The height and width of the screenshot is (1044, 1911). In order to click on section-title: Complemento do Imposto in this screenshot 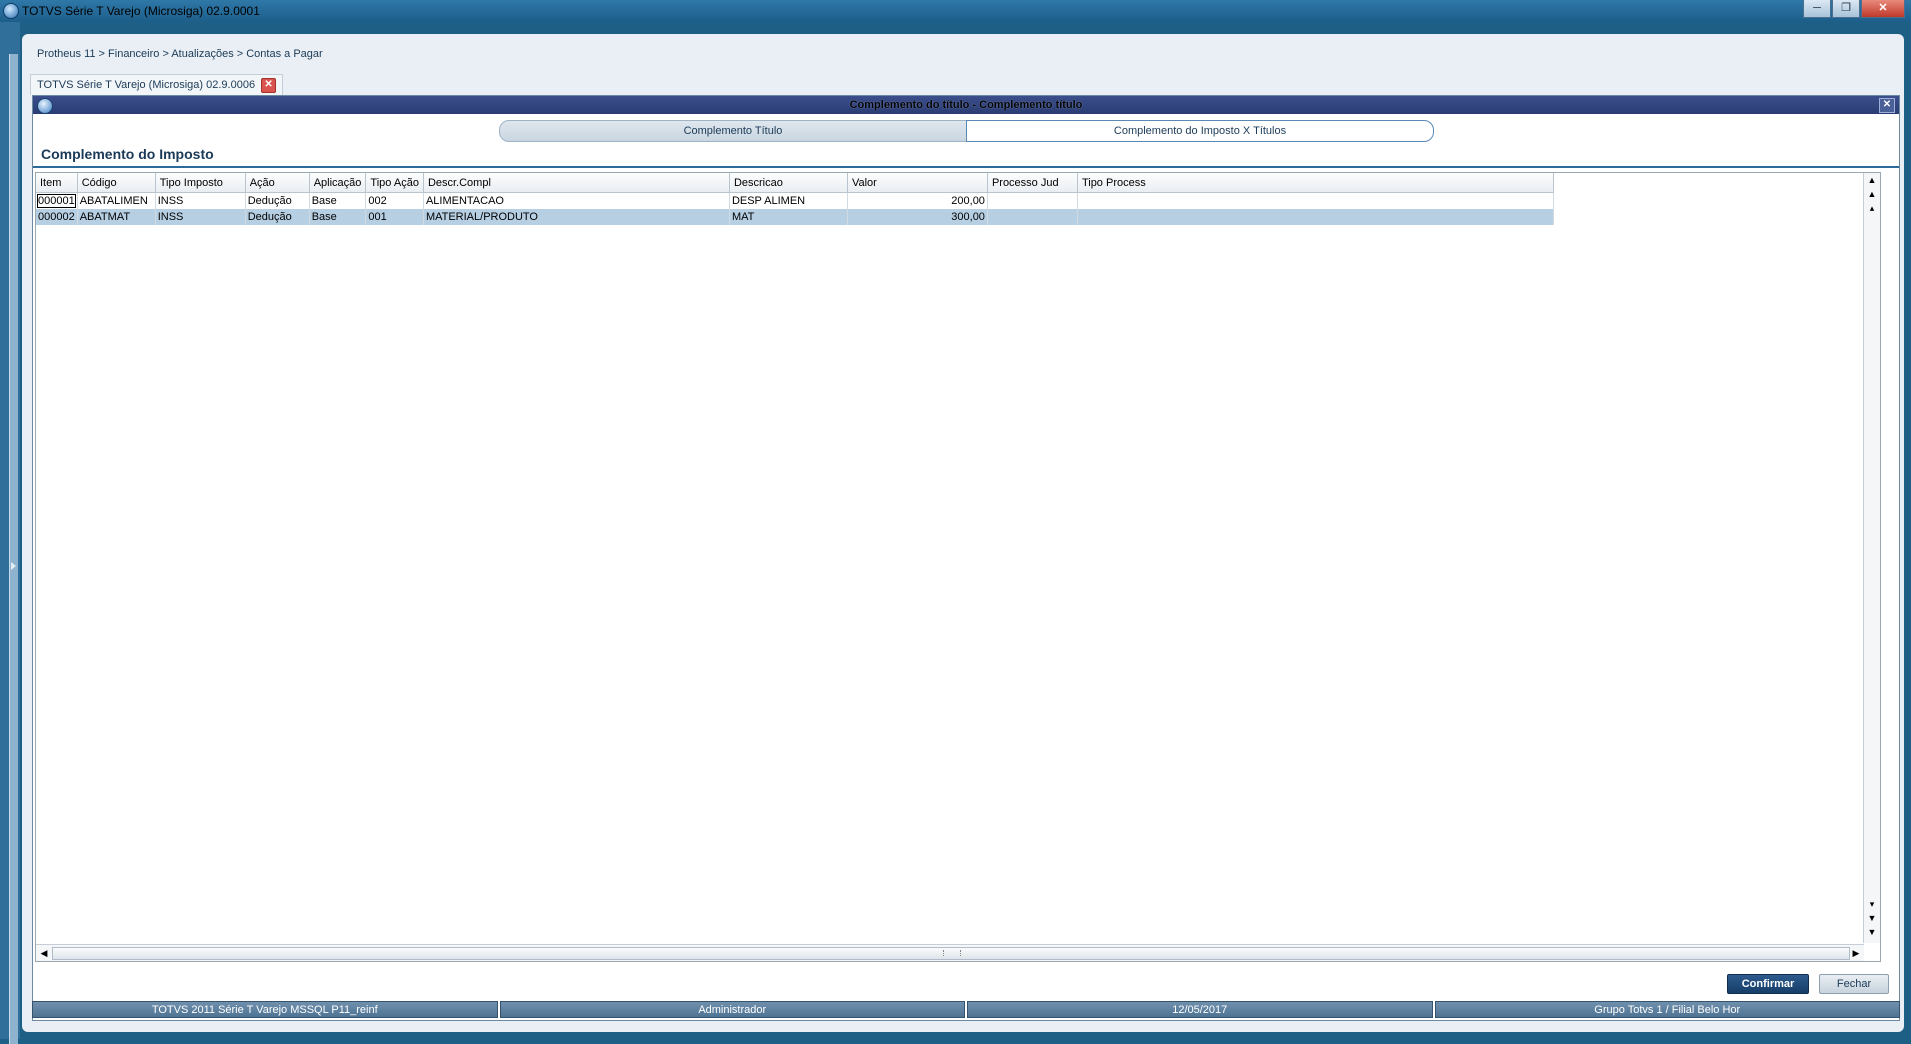, I will do `click(127, 154)`.